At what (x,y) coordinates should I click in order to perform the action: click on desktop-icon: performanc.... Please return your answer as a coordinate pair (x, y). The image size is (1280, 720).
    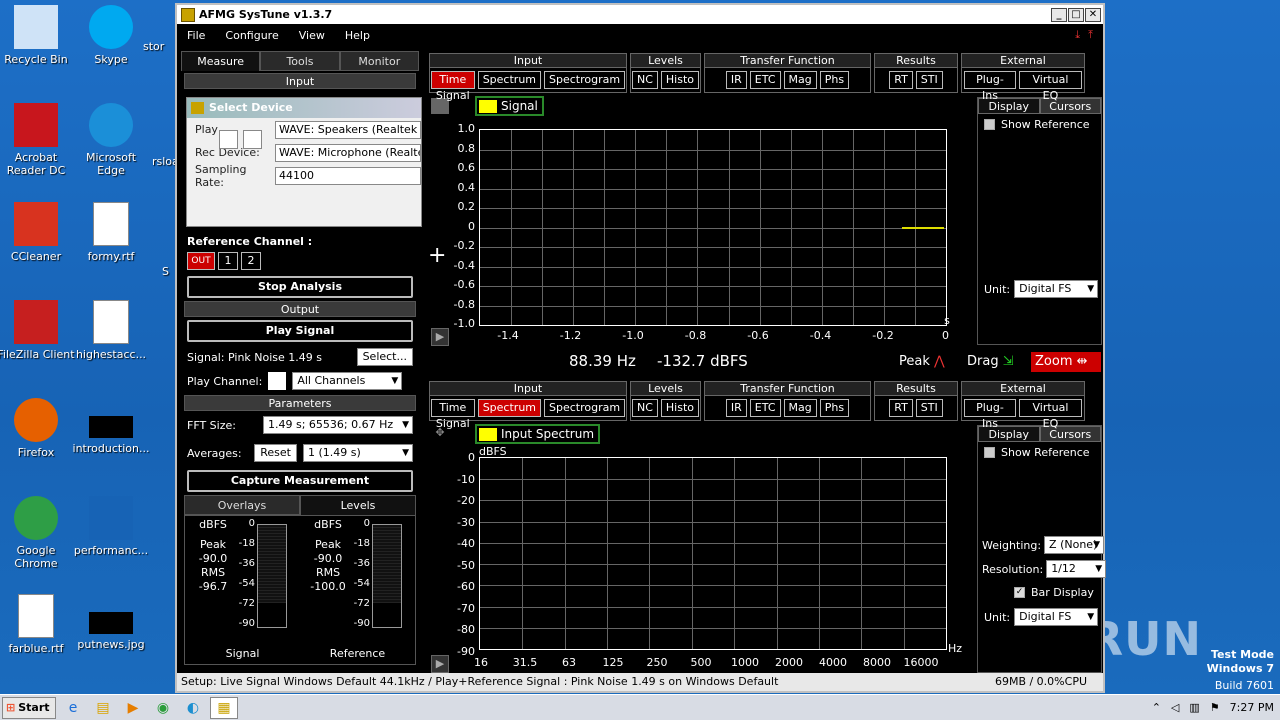
    Looking at the image, I should click on (111, 526).